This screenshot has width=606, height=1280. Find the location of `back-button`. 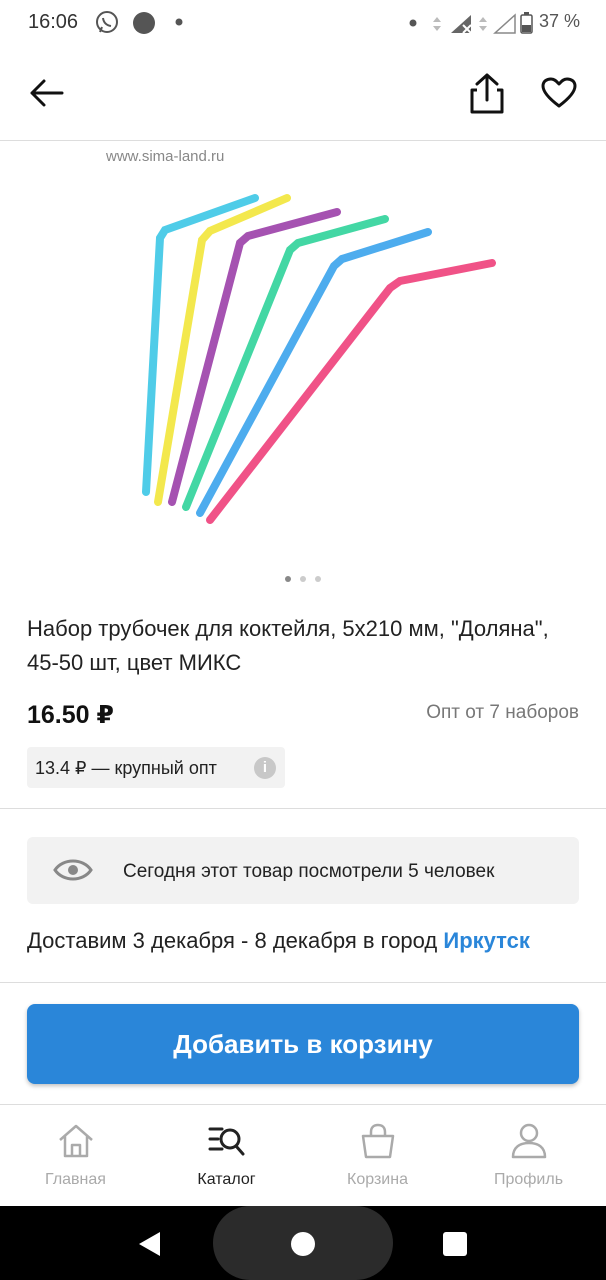

back-button is located at coordinates (47, 93).